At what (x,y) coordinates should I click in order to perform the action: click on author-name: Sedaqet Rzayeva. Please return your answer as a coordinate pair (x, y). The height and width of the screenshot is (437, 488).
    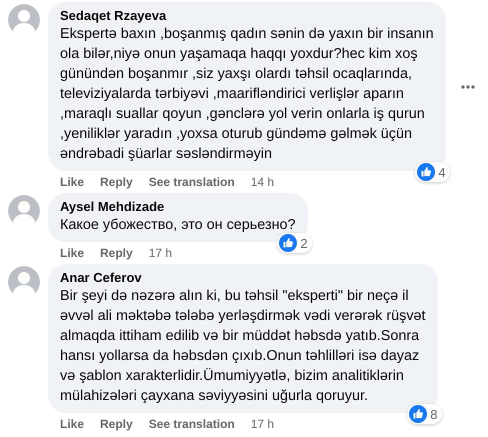
    Looking at the image, I should click on (247, 16).